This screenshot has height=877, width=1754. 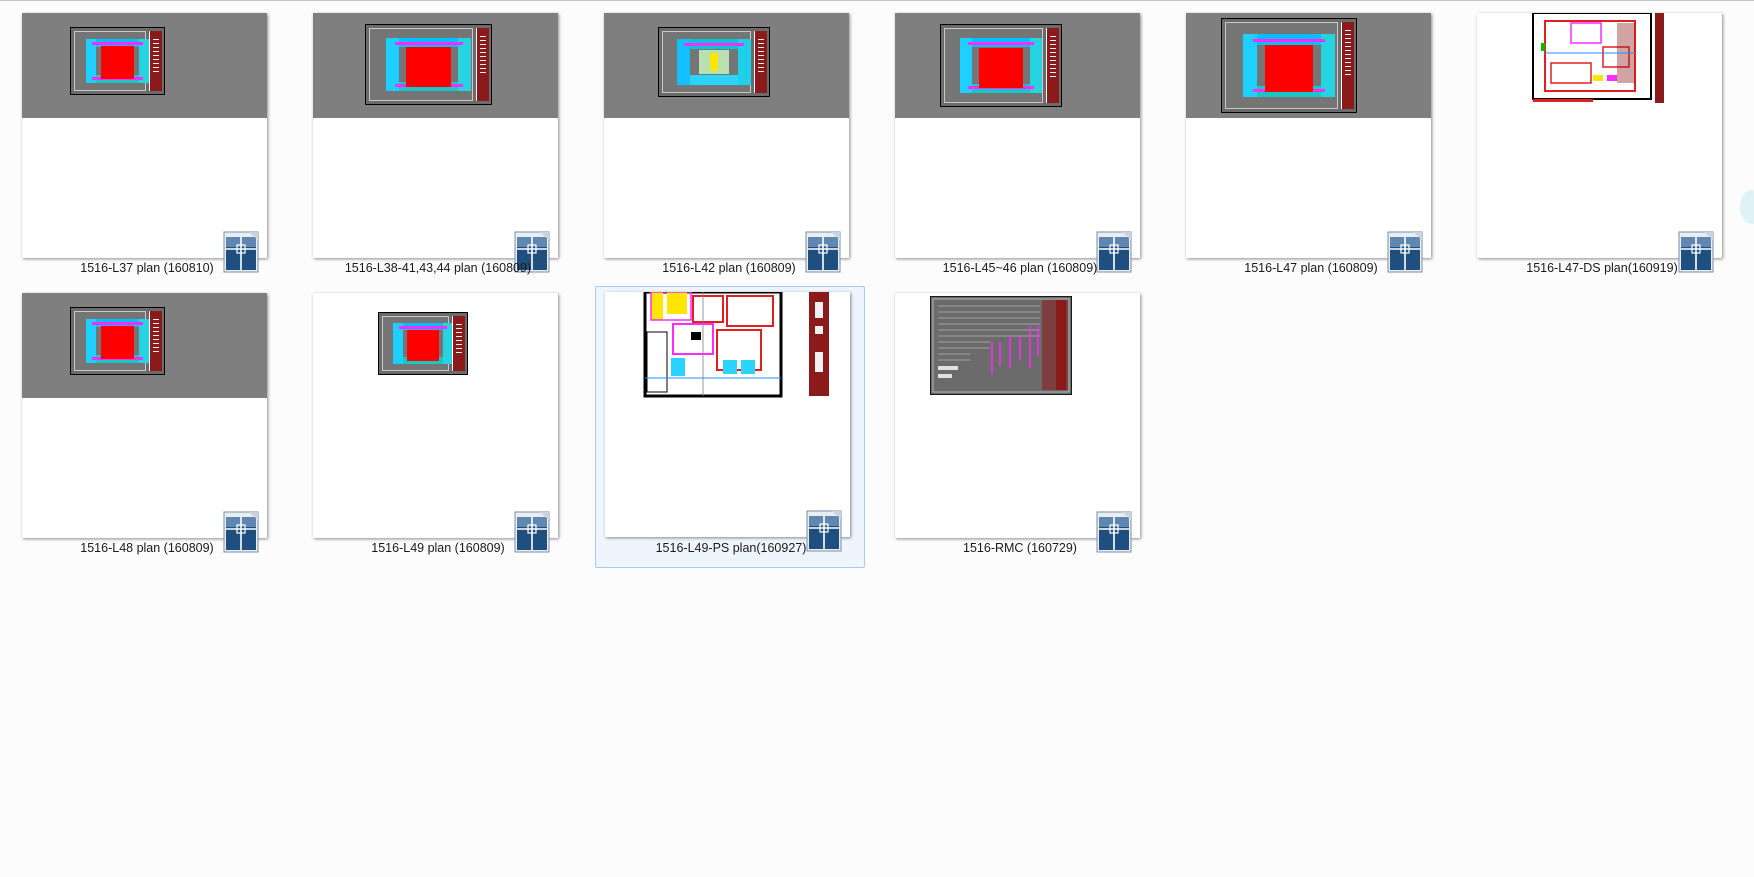 What do you see at coordinates (438, 268) in the screenshot?
I see `file-name-label: 1516-L38-41,43,44 plan (160809)` at bounding box center [438, 268].